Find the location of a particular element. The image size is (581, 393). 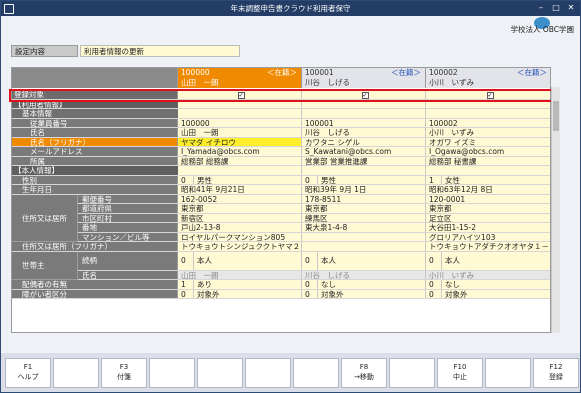

section-row: 基本情報 is located at coordinates (281, 114).